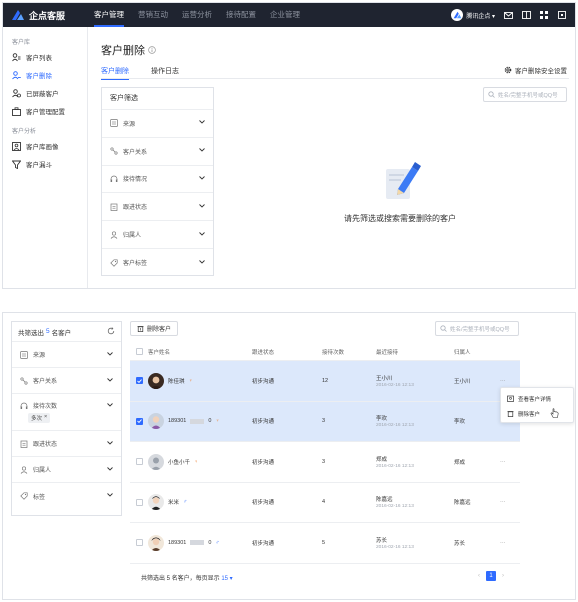 This screenshot has height=602, width=578. Describe the element at coordinates (153, 15) in the screenshot. I see `nav-marketing: 营销互动` at that location.